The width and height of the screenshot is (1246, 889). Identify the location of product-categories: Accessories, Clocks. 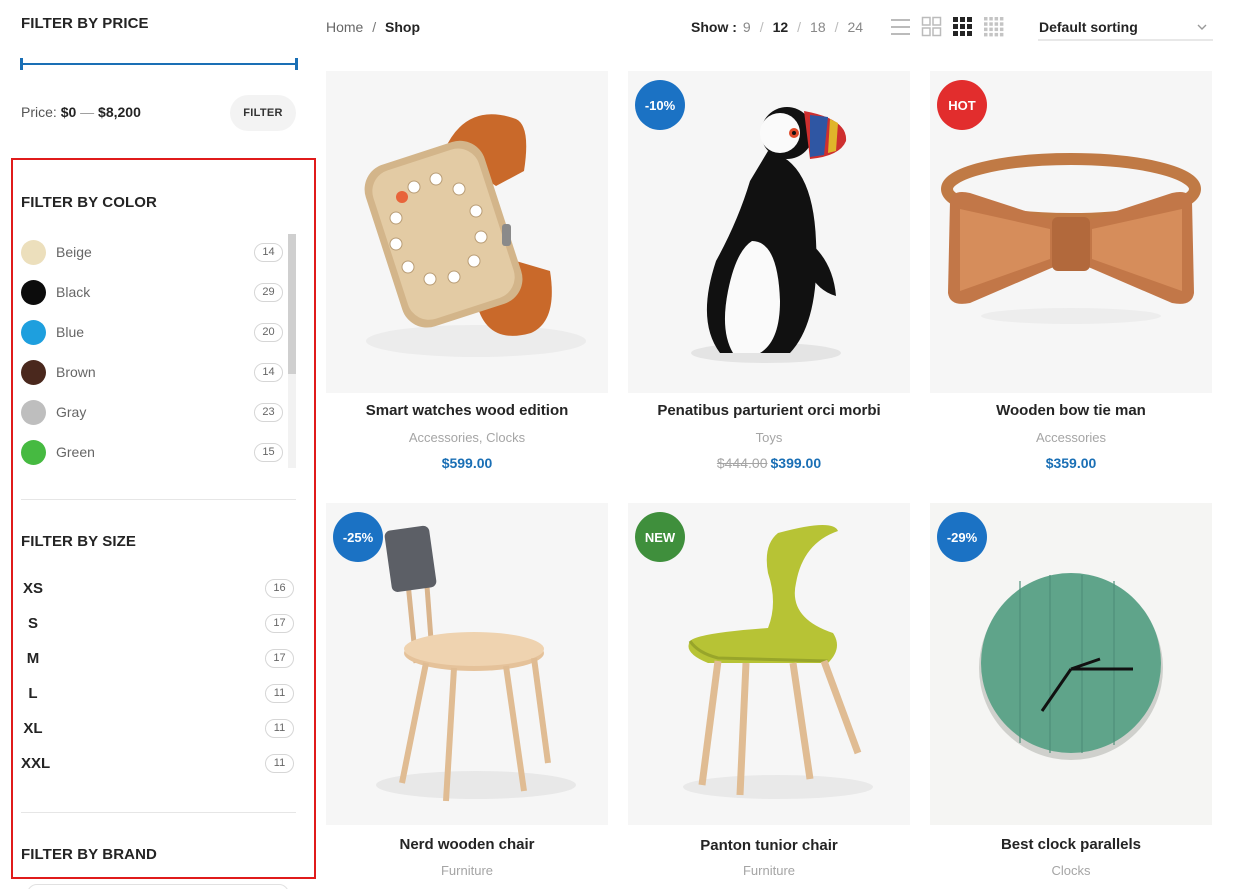
(467, 437).